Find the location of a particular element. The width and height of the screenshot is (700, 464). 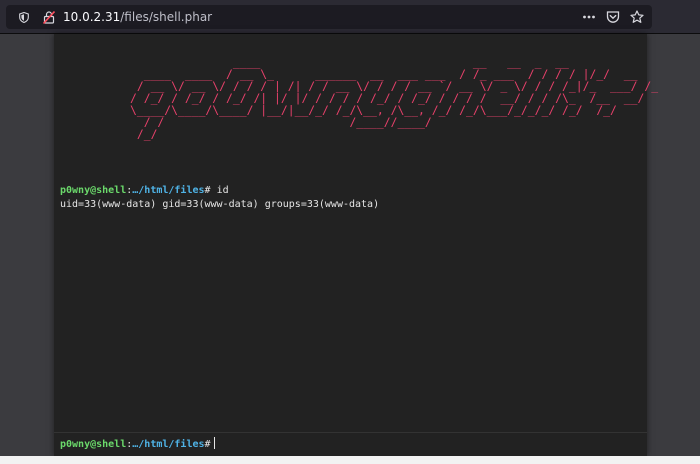

insecure-lock-icon is located at coordinates (49, 17).